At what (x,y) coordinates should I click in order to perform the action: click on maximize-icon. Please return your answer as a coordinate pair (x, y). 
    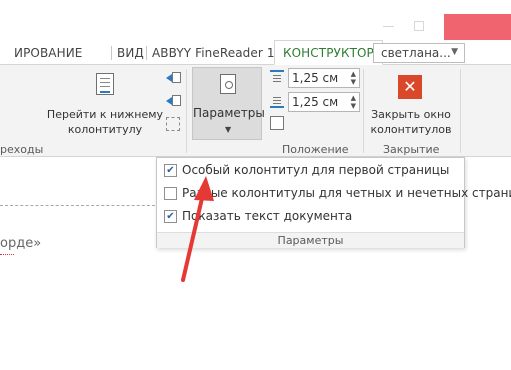
    Looking at the image, I should click on (419, 26).